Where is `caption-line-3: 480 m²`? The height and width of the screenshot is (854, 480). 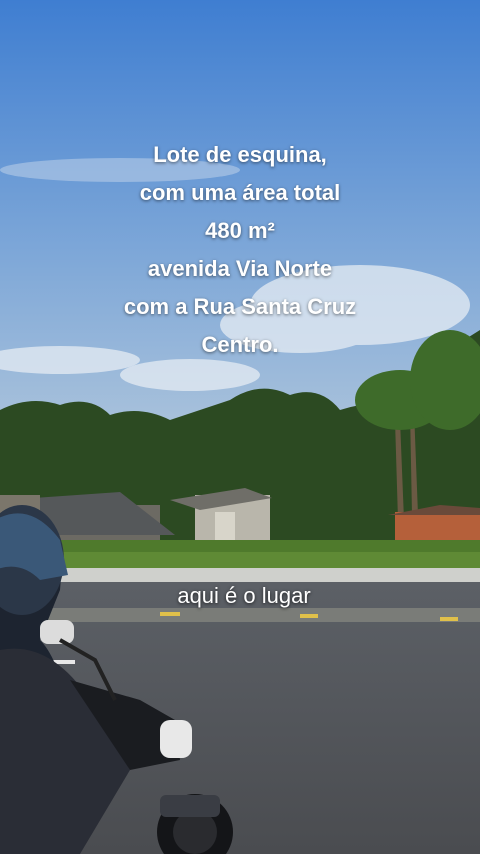 caption-line-3: 480 m² is located at coordinates (240, 230).